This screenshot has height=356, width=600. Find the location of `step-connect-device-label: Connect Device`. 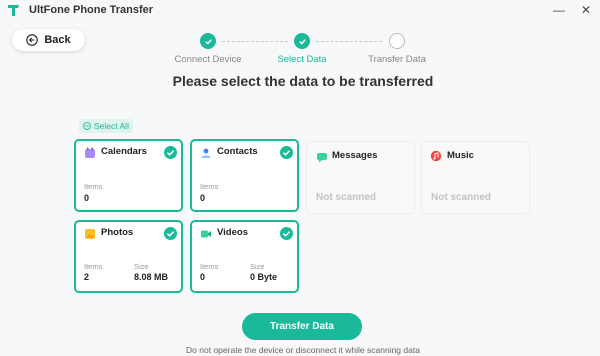

step-connect-device-label: Connect Device is located at coordinates (208, 59).